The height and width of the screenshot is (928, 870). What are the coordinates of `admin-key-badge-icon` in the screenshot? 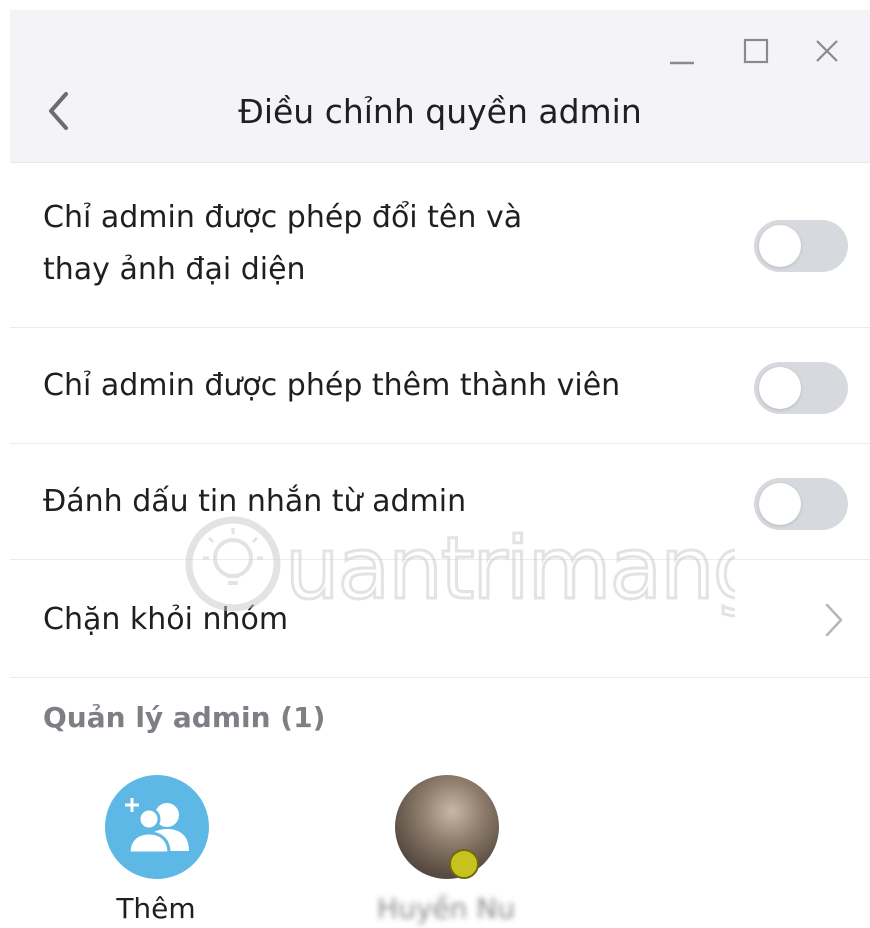 It's located at (464, 864).